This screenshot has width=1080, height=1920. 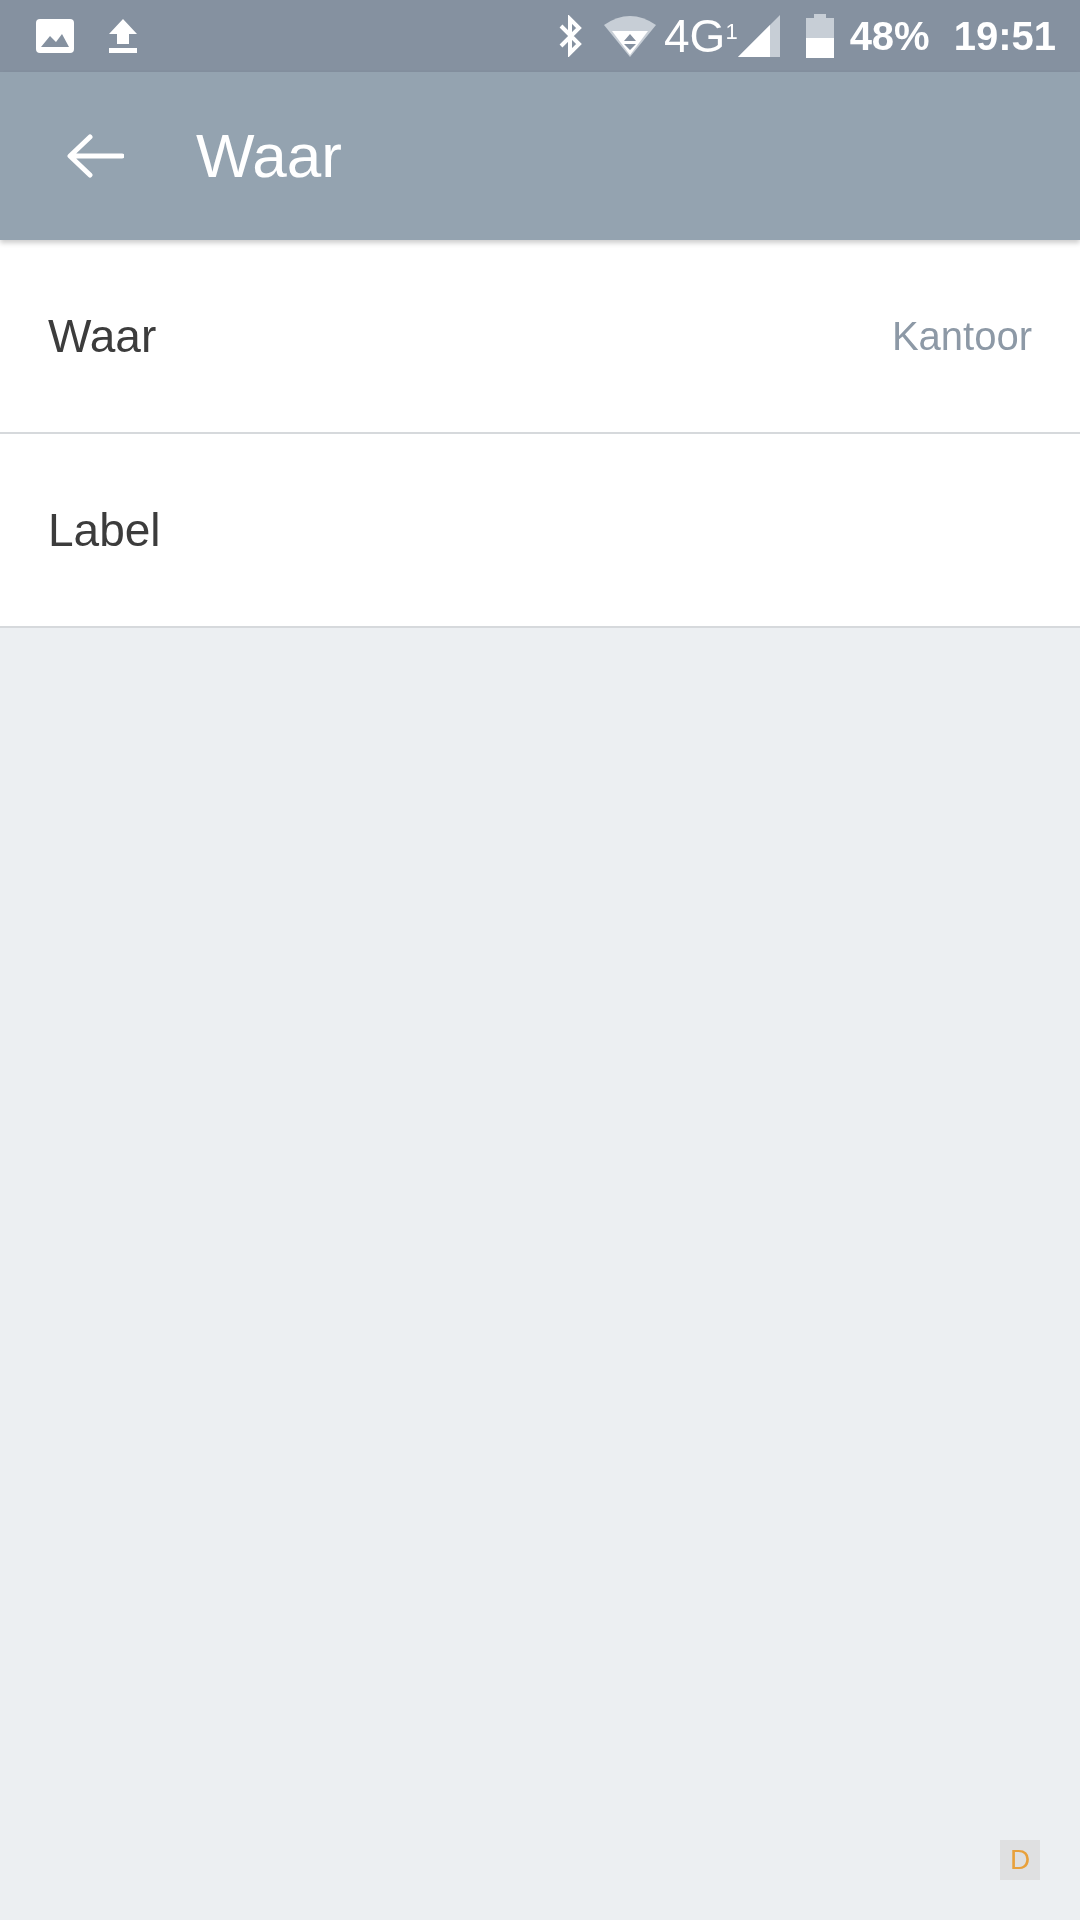 I want to click on sim-number: 1, so click(x=731, y=32).